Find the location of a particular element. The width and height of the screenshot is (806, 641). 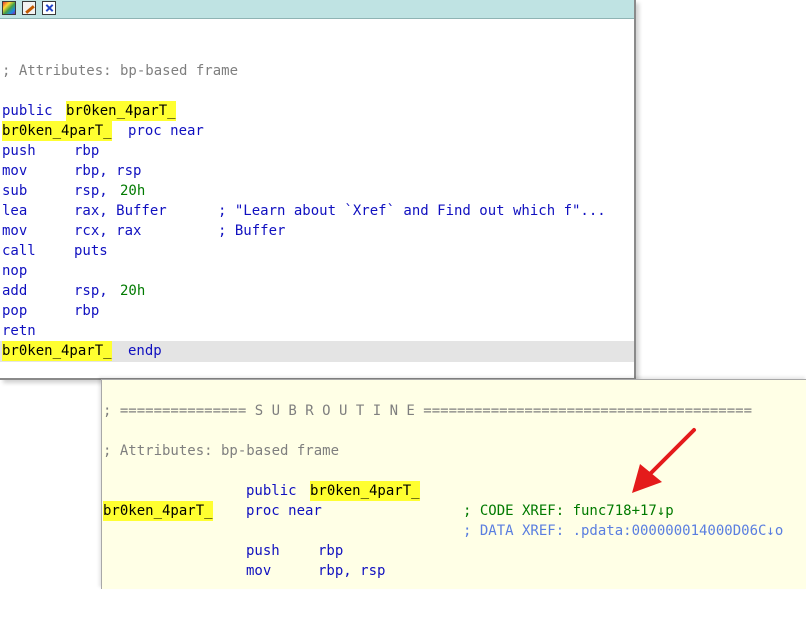

close-window-icon is located at coordinates (49, 8).